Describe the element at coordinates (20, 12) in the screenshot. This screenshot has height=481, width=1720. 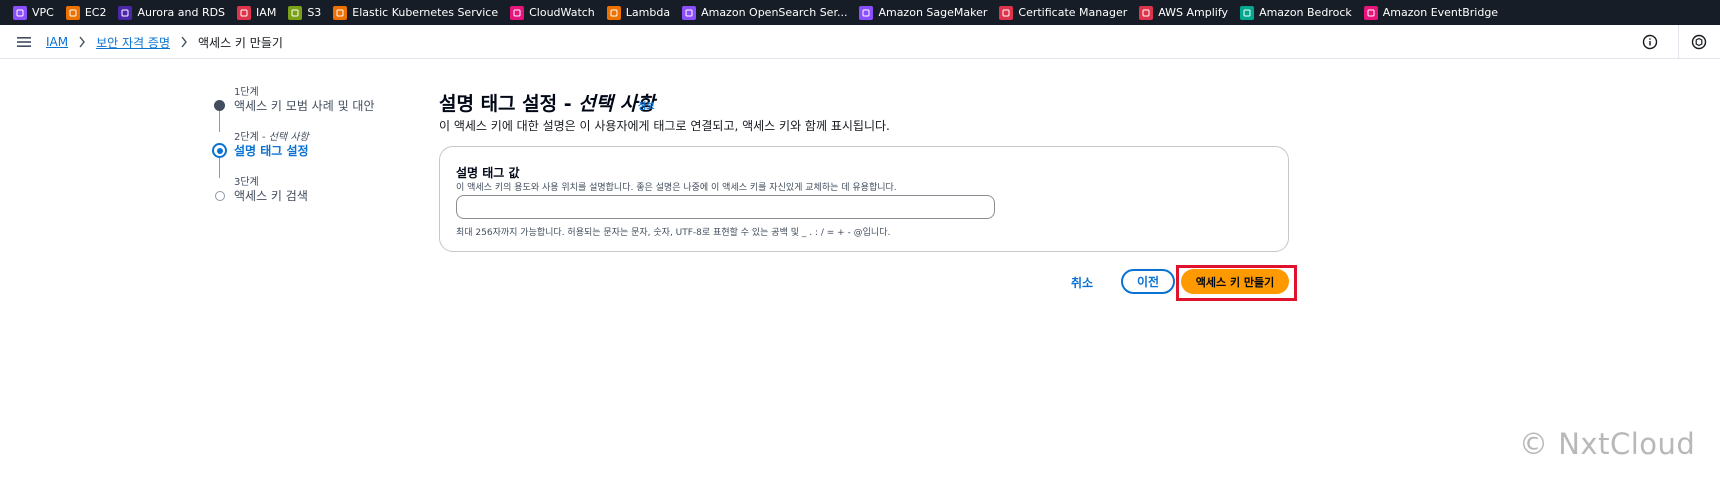
I see `vpc-icon` at that location.